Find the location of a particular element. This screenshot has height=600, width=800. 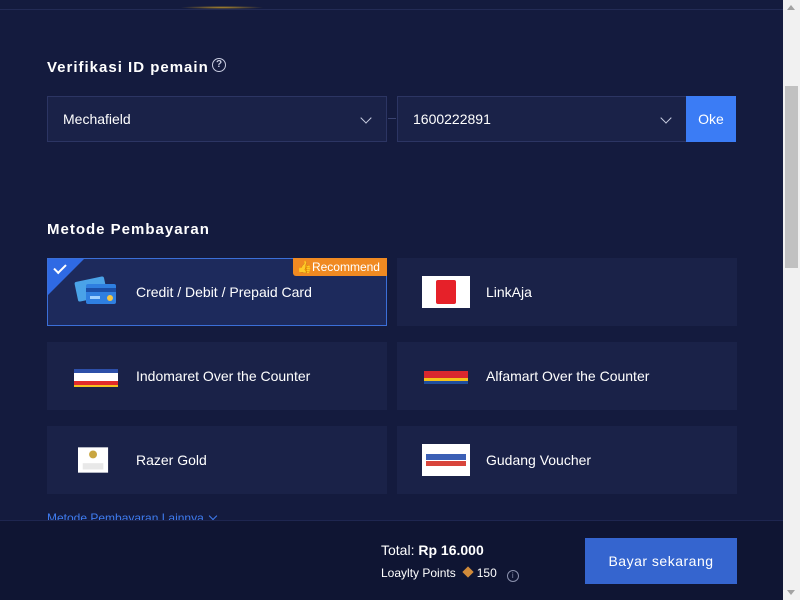

credit-card-icon is located at coordinates (95, 290).